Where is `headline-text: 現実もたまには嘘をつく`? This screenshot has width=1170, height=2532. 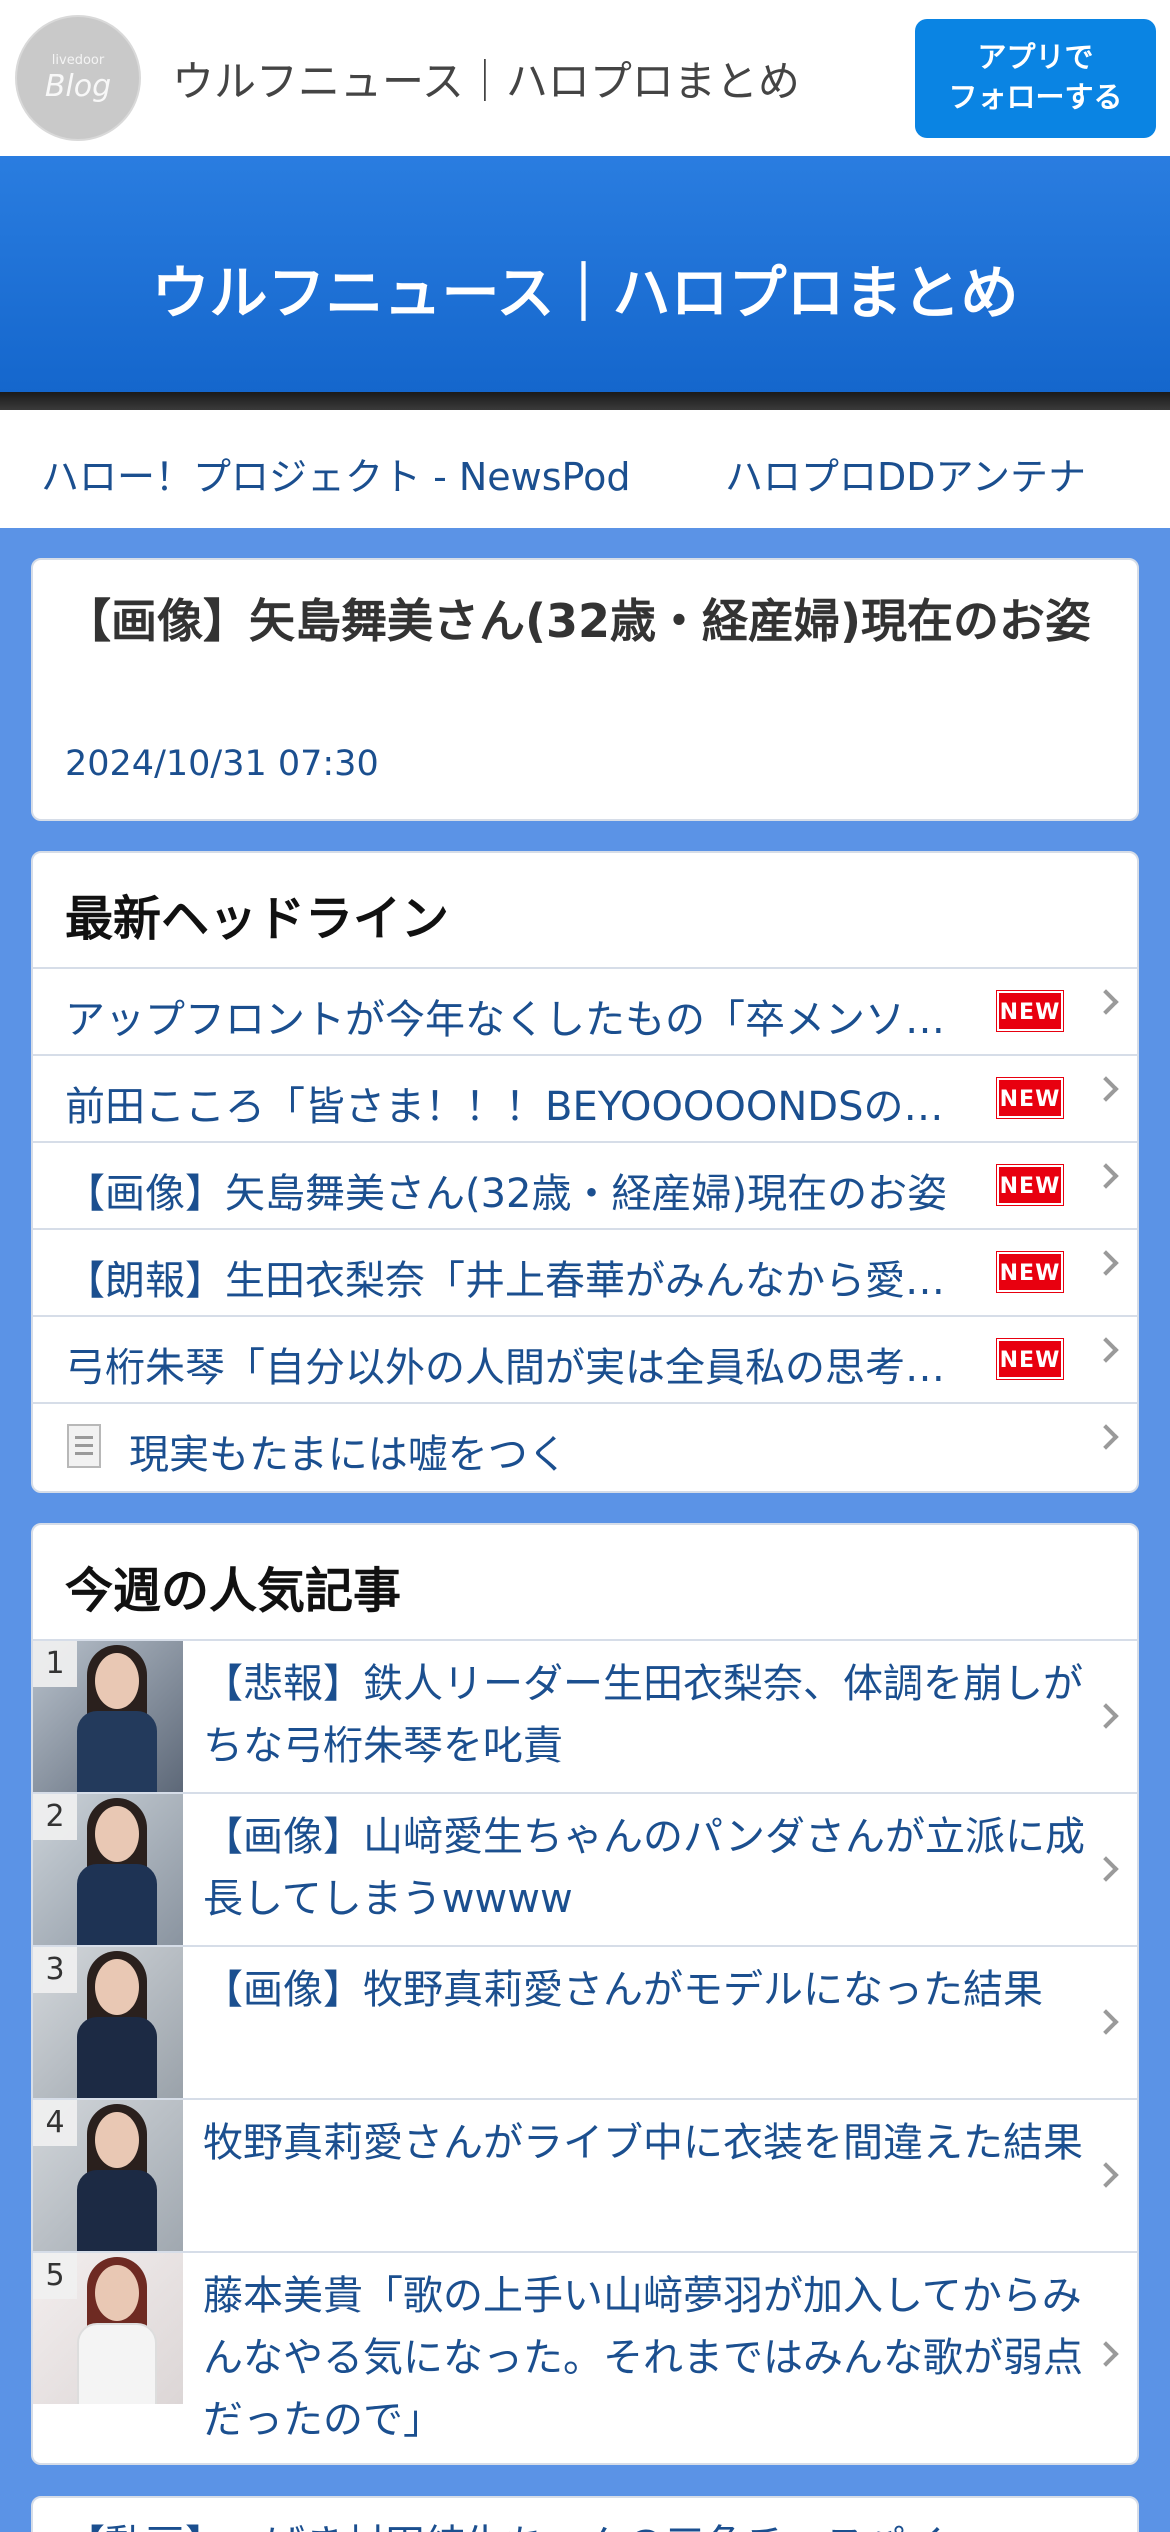
headline-text: 現実もたまには嘘をつく is located at coordinates (348, 1455).